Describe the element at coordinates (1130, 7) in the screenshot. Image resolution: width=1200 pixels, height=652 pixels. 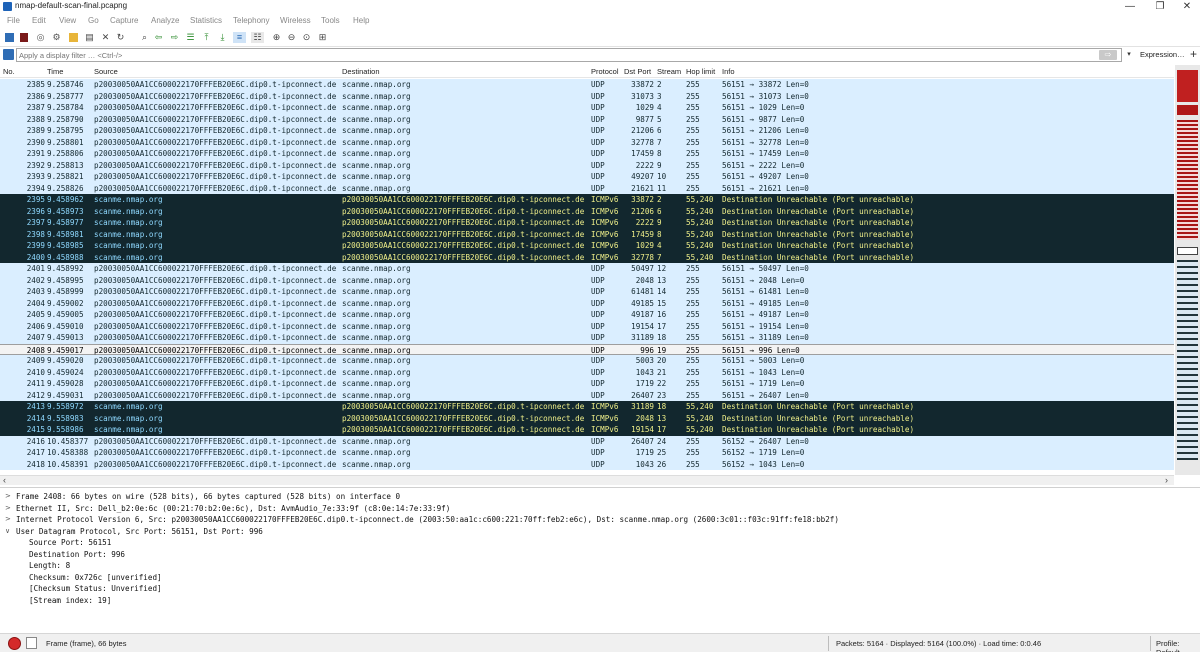
I see `minimize-button: —` at that location.